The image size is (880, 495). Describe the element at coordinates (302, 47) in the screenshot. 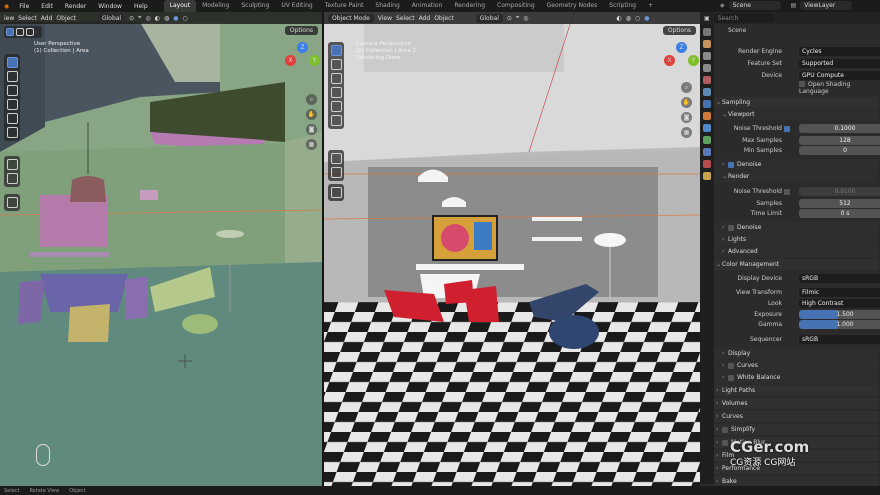

I see `axis-z-icon: Z` at that location.